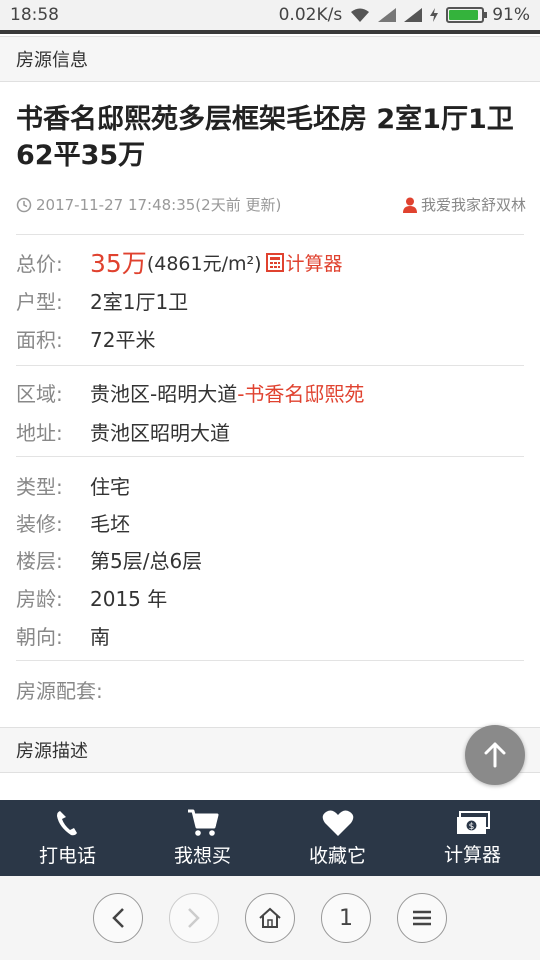 This screenshot has height=960, width=540. What do you see at coordinates (270, 750) in the screenshot?
I see `section-header-description: 房源描述` at bounding box center [270, 750].